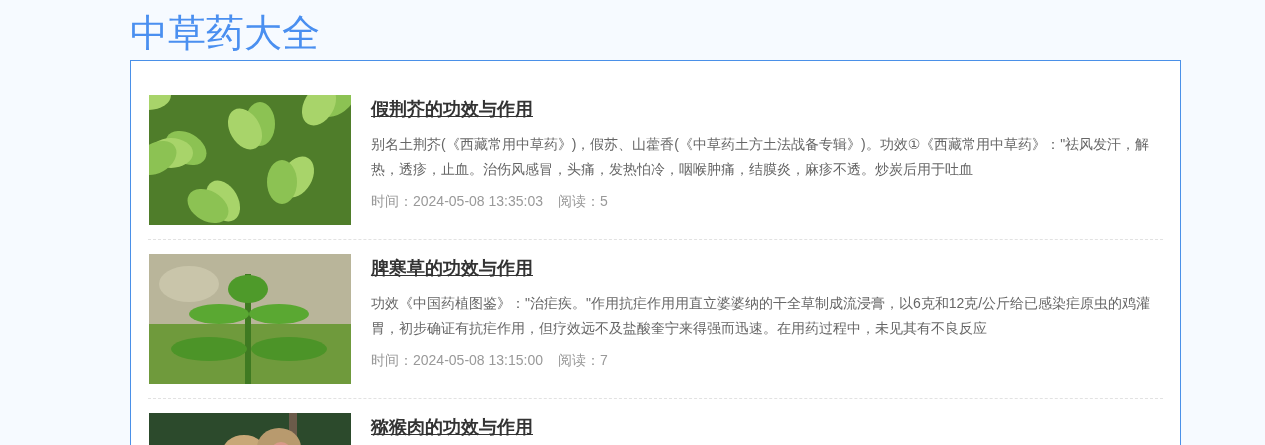  What do you see at coordinates (457, 360) in the screenshot?
I see `publish-time: 时间：2024-05-08 13:15:00` at bounding box center [457, 360].